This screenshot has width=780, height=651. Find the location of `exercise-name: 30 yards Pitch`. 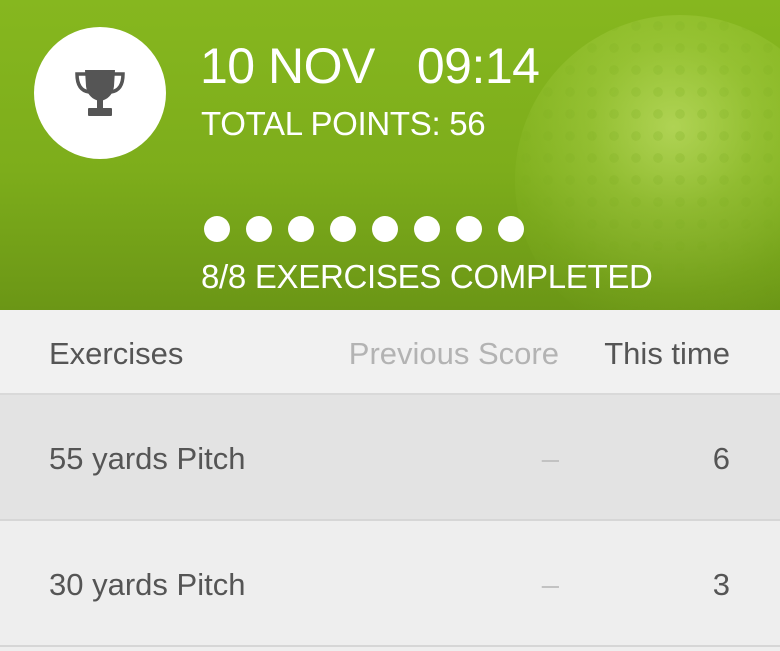

exercise-name: 30 yards Pitch is located at coordinates (147, 584).